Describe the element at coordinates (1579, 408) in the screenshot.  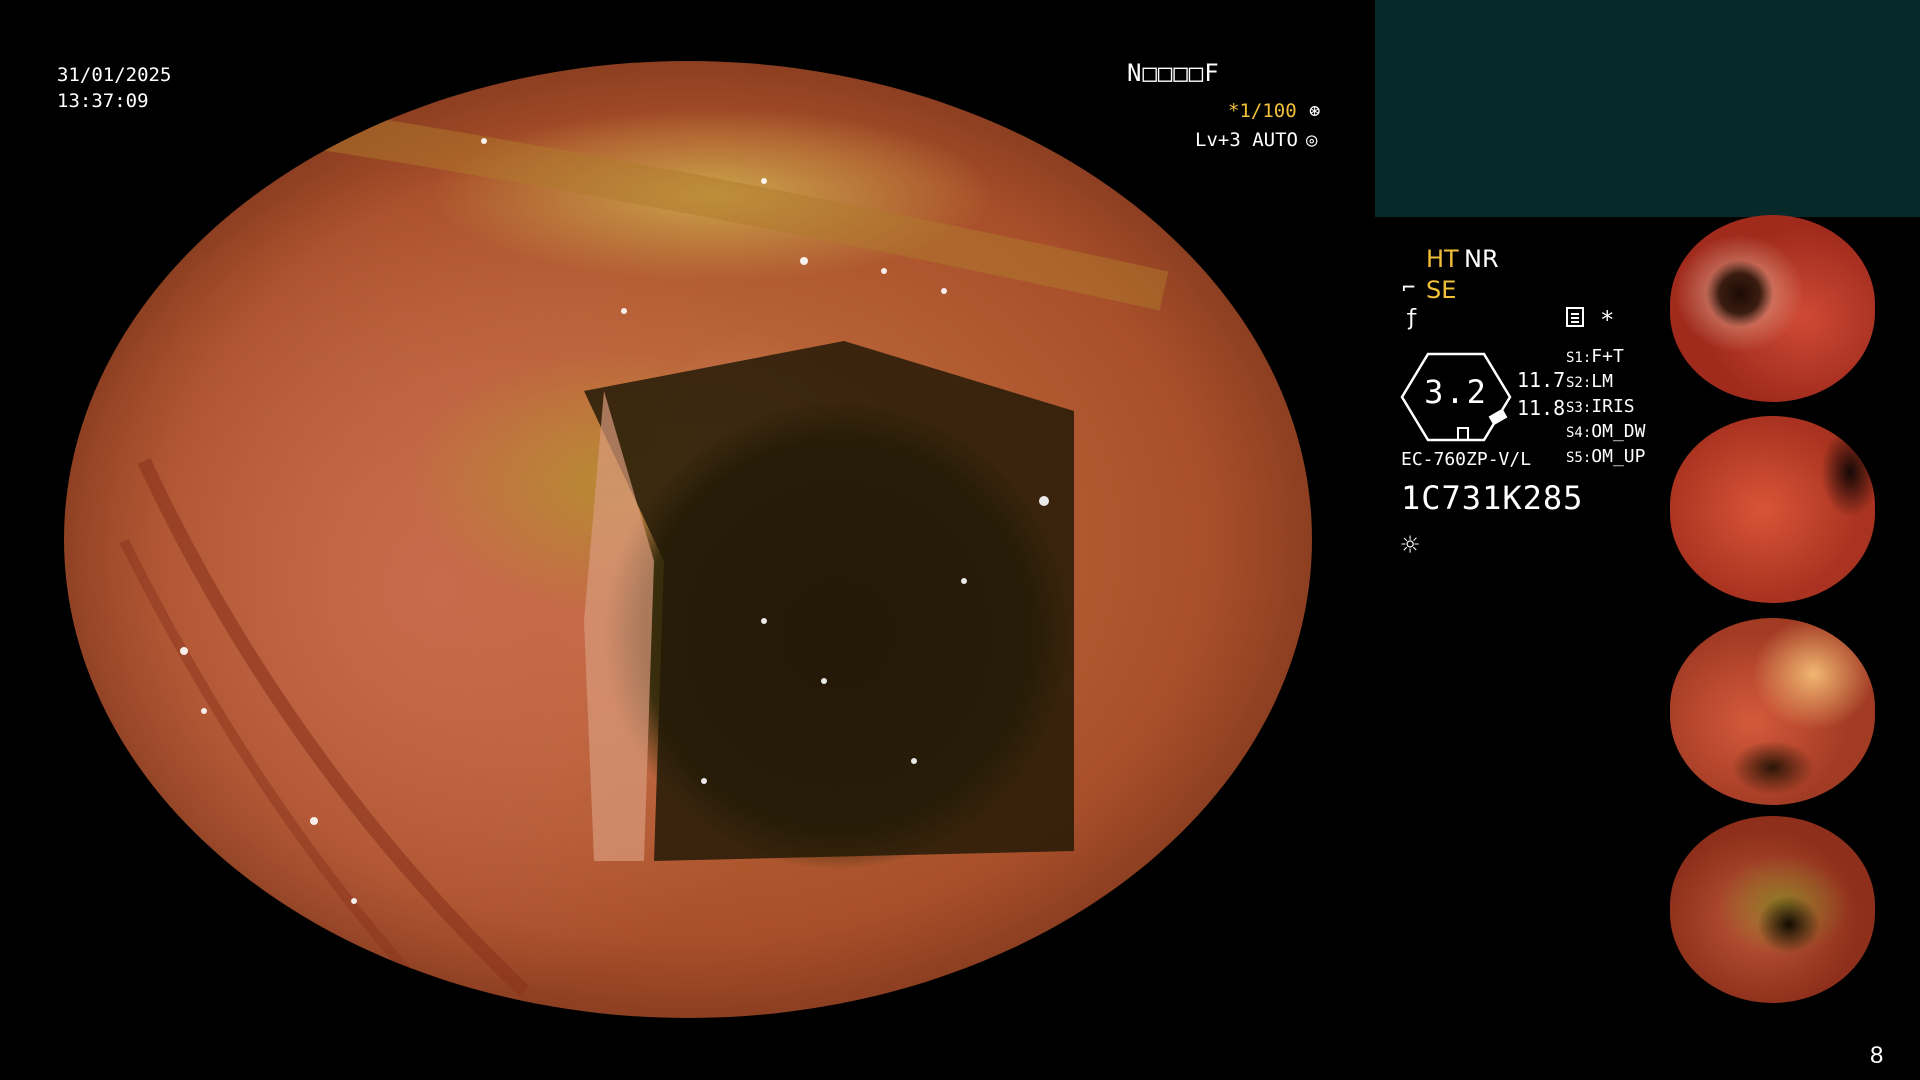
I see `setting-key: S3:` at that location.